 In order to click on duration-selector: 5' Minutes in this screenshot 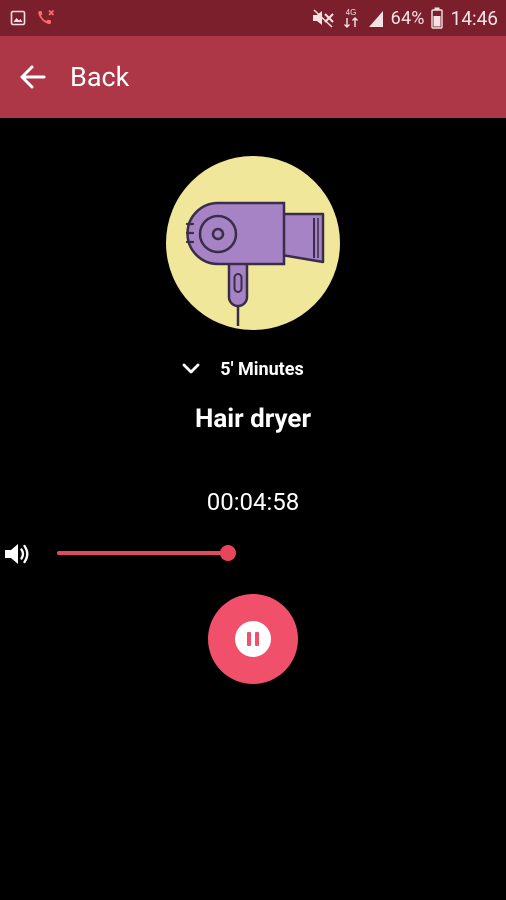, I will do `click(253, 369)`.